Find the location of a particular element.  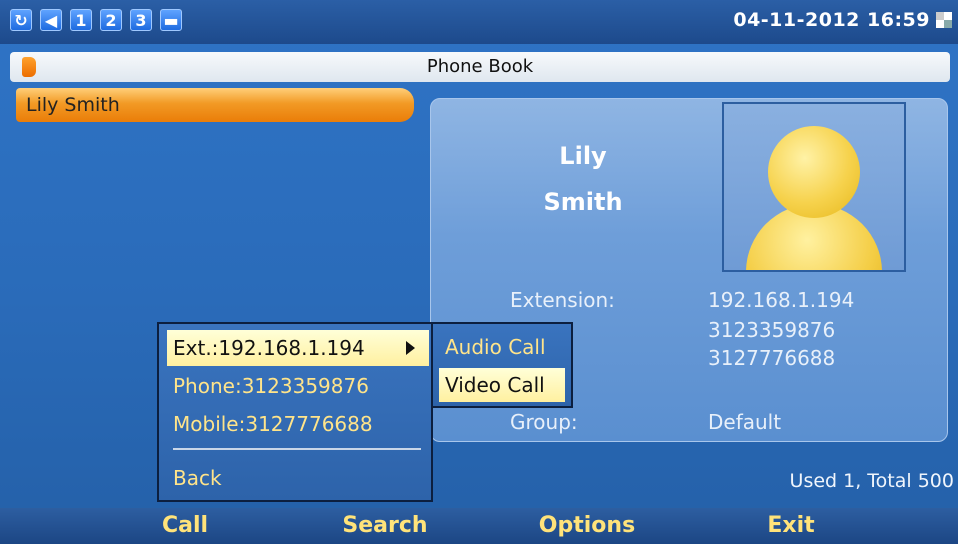

contact-photo is located at coordinates (814, 187).